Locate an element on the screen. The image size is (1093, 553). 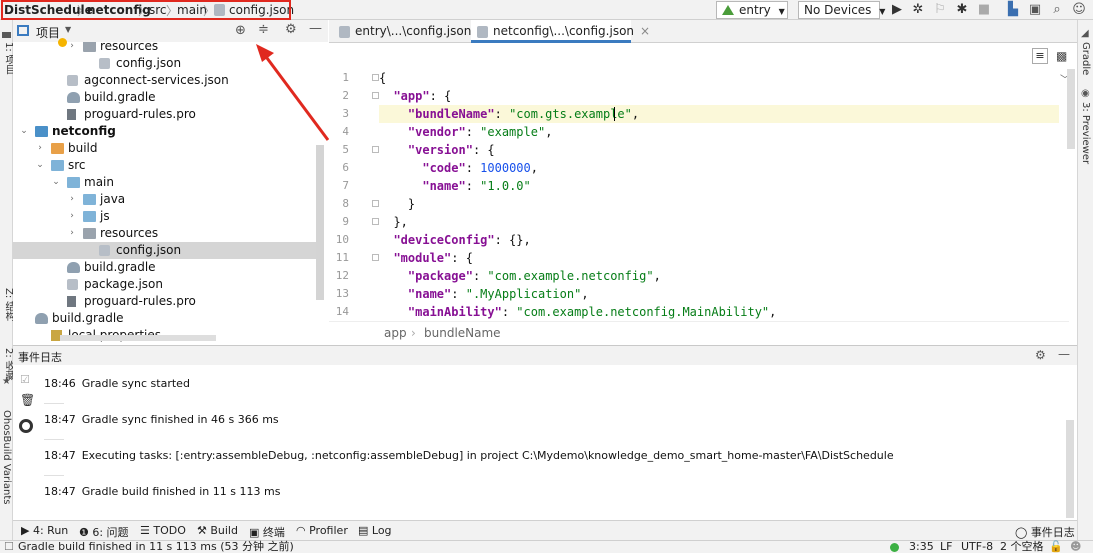
tree-item: package.json is located at coordinates (165, 284).